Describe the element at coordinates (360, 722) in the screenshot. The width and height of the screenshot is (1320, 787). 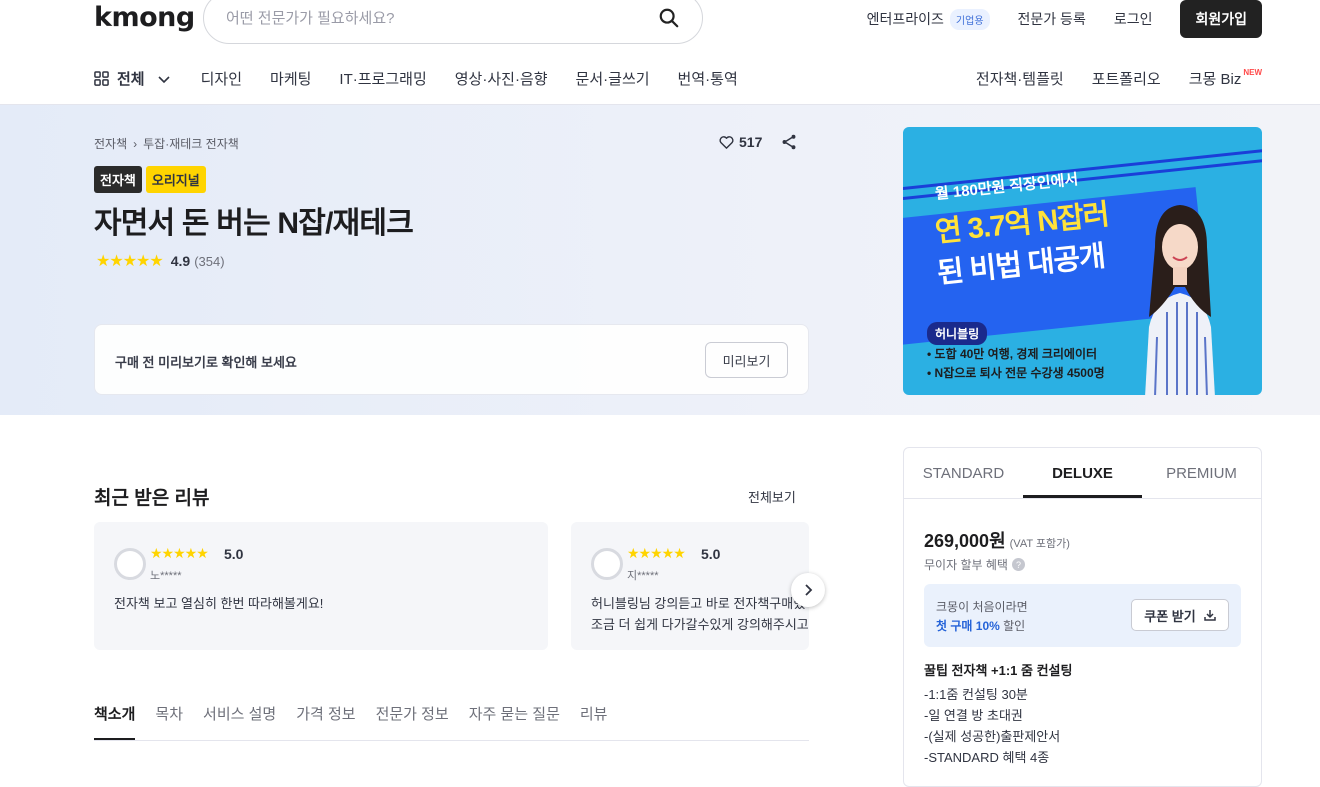
I see `content-tabs: 책소개 목차 서비스 설명 가격 정보 전문가 정보 자주 묻는 질문 리뷰` at that location.